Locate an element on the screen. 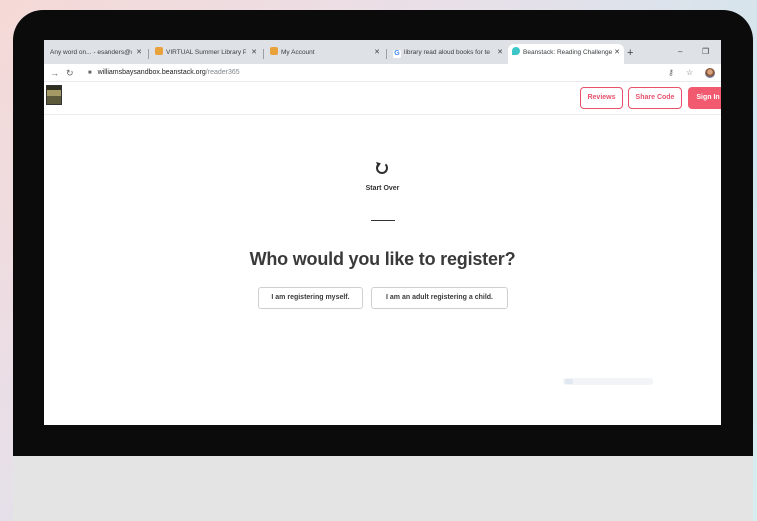 Image resolution: width=757 pixels, height=521 pixels. register-myself-button: I am registering myself. is located at coordinates (310, 298).